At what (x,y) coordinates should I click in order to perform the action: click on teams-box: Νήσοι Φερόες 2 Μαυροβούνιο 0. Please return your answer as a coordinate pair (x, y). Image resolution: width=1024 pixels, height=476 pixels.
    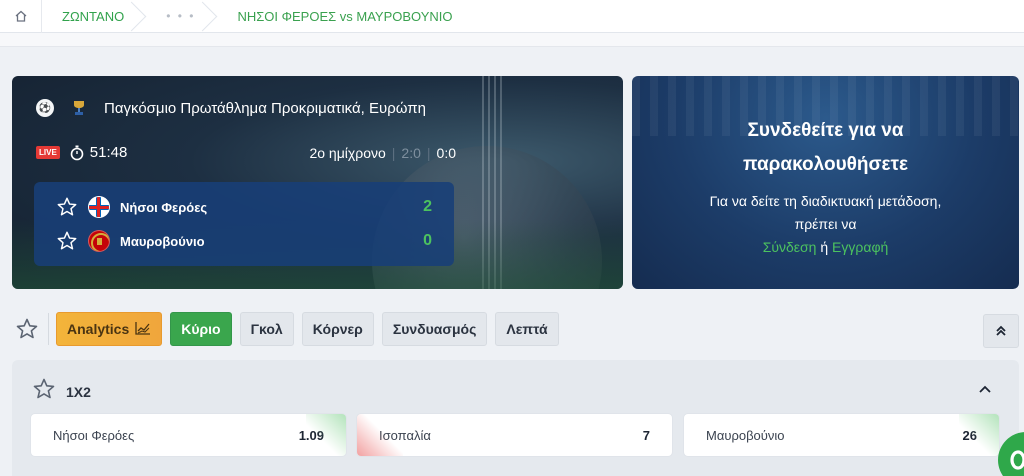
    Looking at the image, I should click on (244, 224).